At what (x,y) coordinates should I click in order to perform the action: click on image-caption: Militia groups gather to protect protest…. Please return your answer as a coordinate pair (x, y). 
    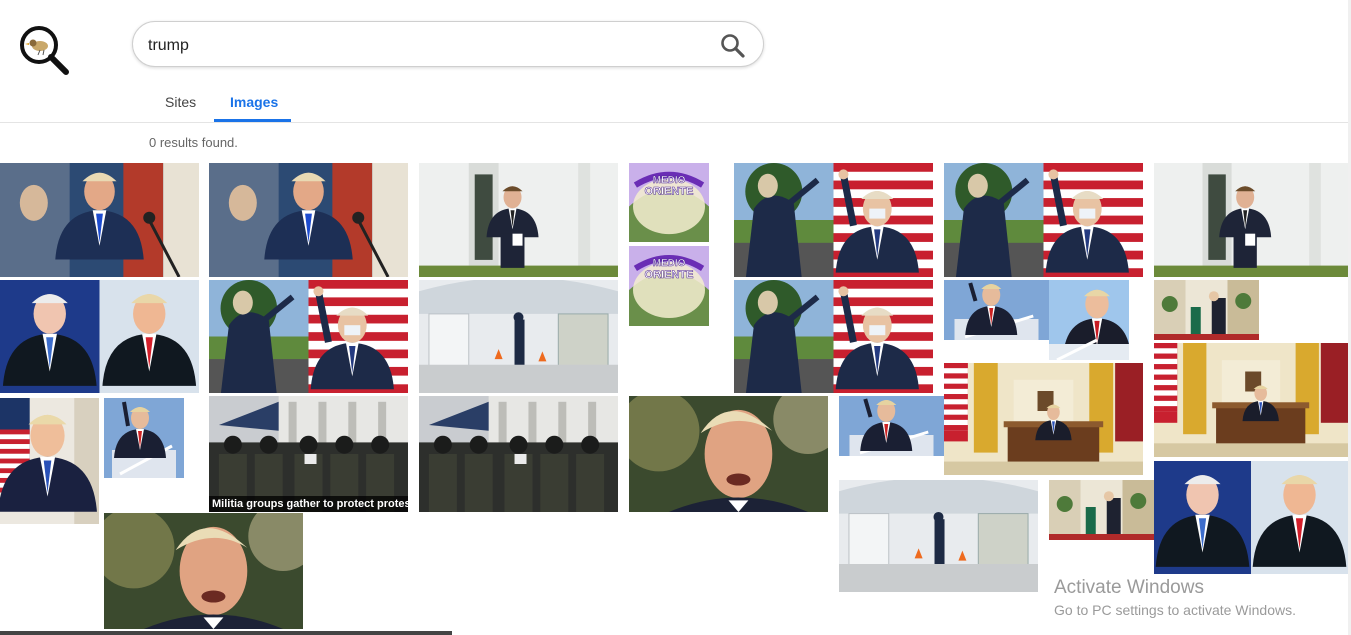
    Looking at the image, I should click on (308, 504).